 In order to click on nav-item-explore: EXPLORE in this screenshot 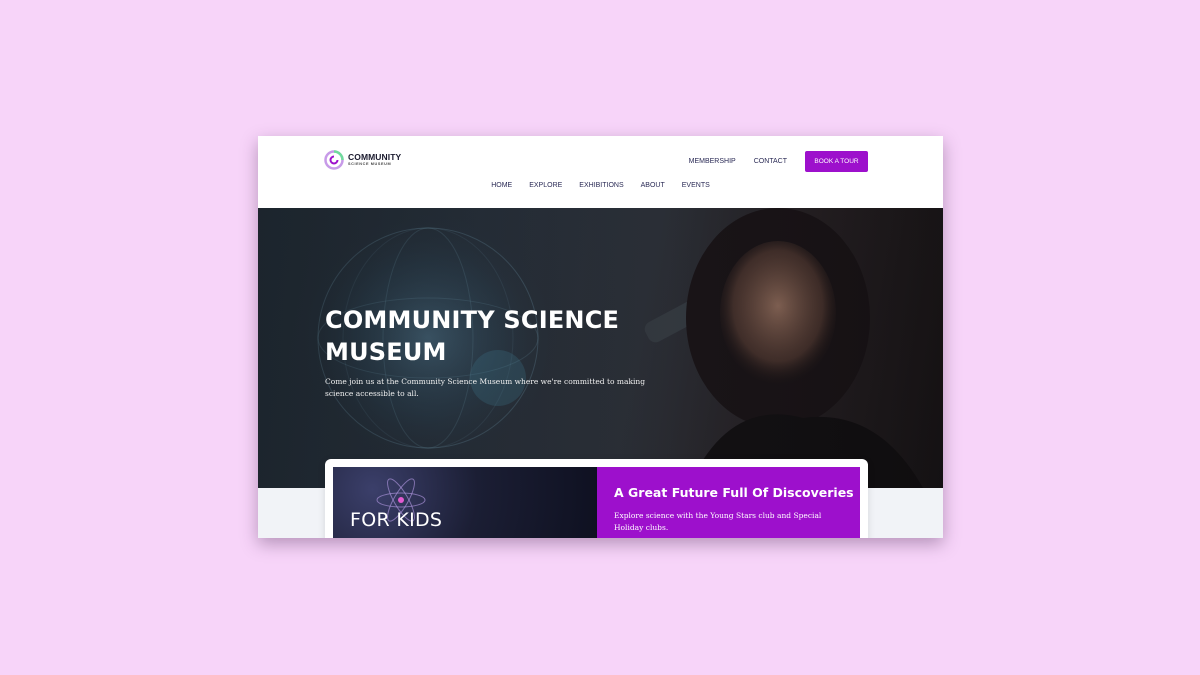, I will do `click(545, 185)`.